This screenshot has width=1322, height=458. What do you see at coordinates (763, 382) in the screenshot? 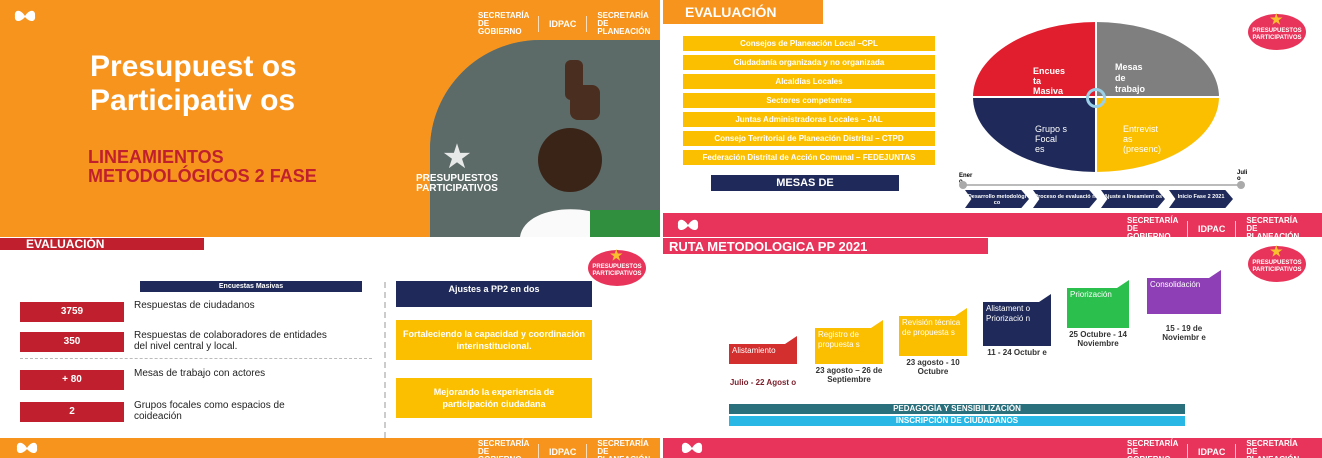
I see `phase-dates: Julio - 22 Agost o` at bounding box center [763, 382].